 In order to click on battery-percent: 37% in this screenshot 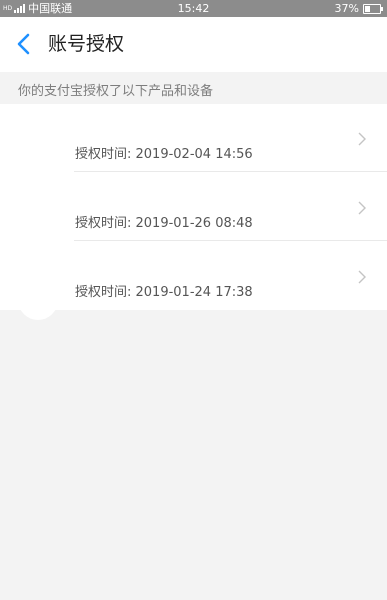, I will do `click(346, 8)`.